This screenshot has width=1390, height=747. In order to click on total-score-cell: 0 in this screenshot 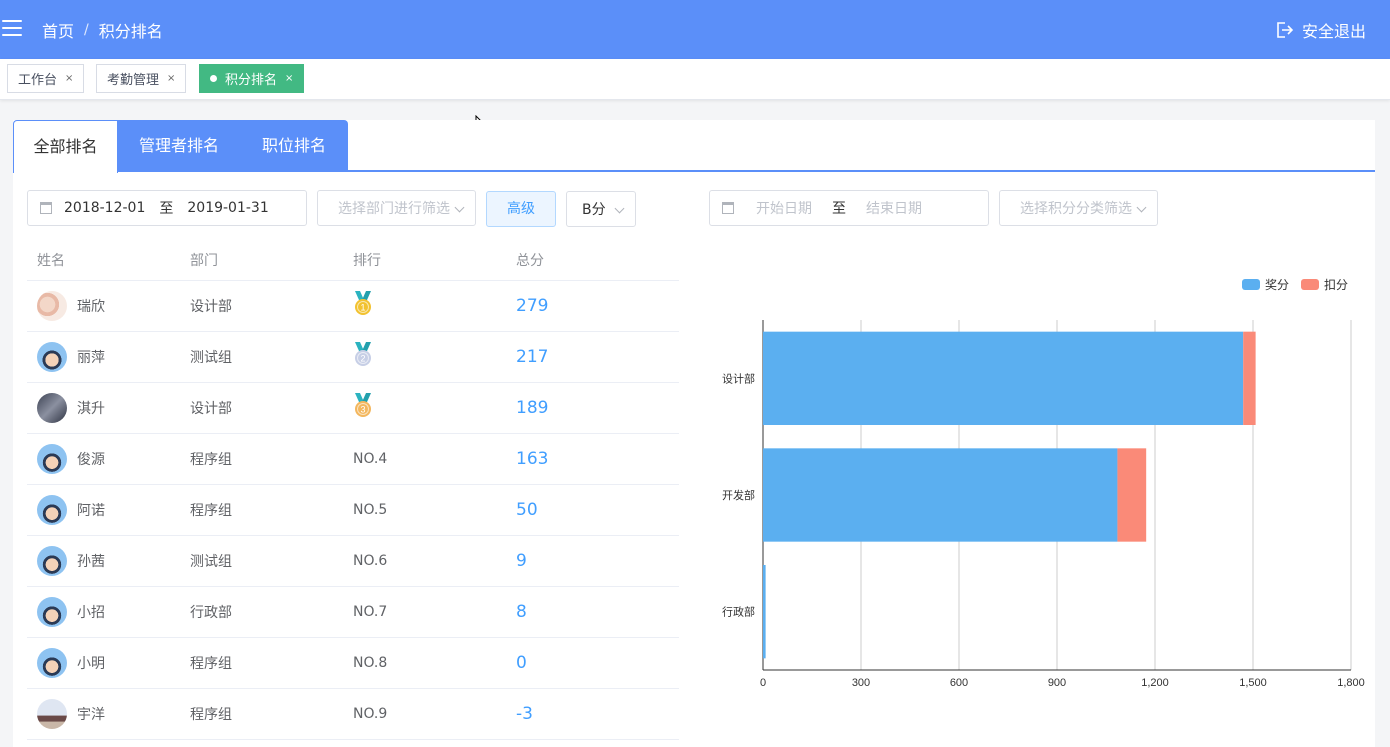, I will do `click(591, 663)`.